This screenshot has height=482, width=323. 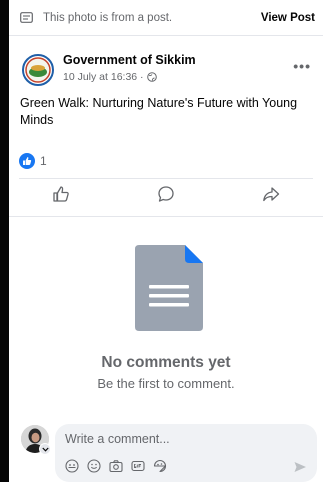 I want to click on like-button, so click(x=61, y=196).